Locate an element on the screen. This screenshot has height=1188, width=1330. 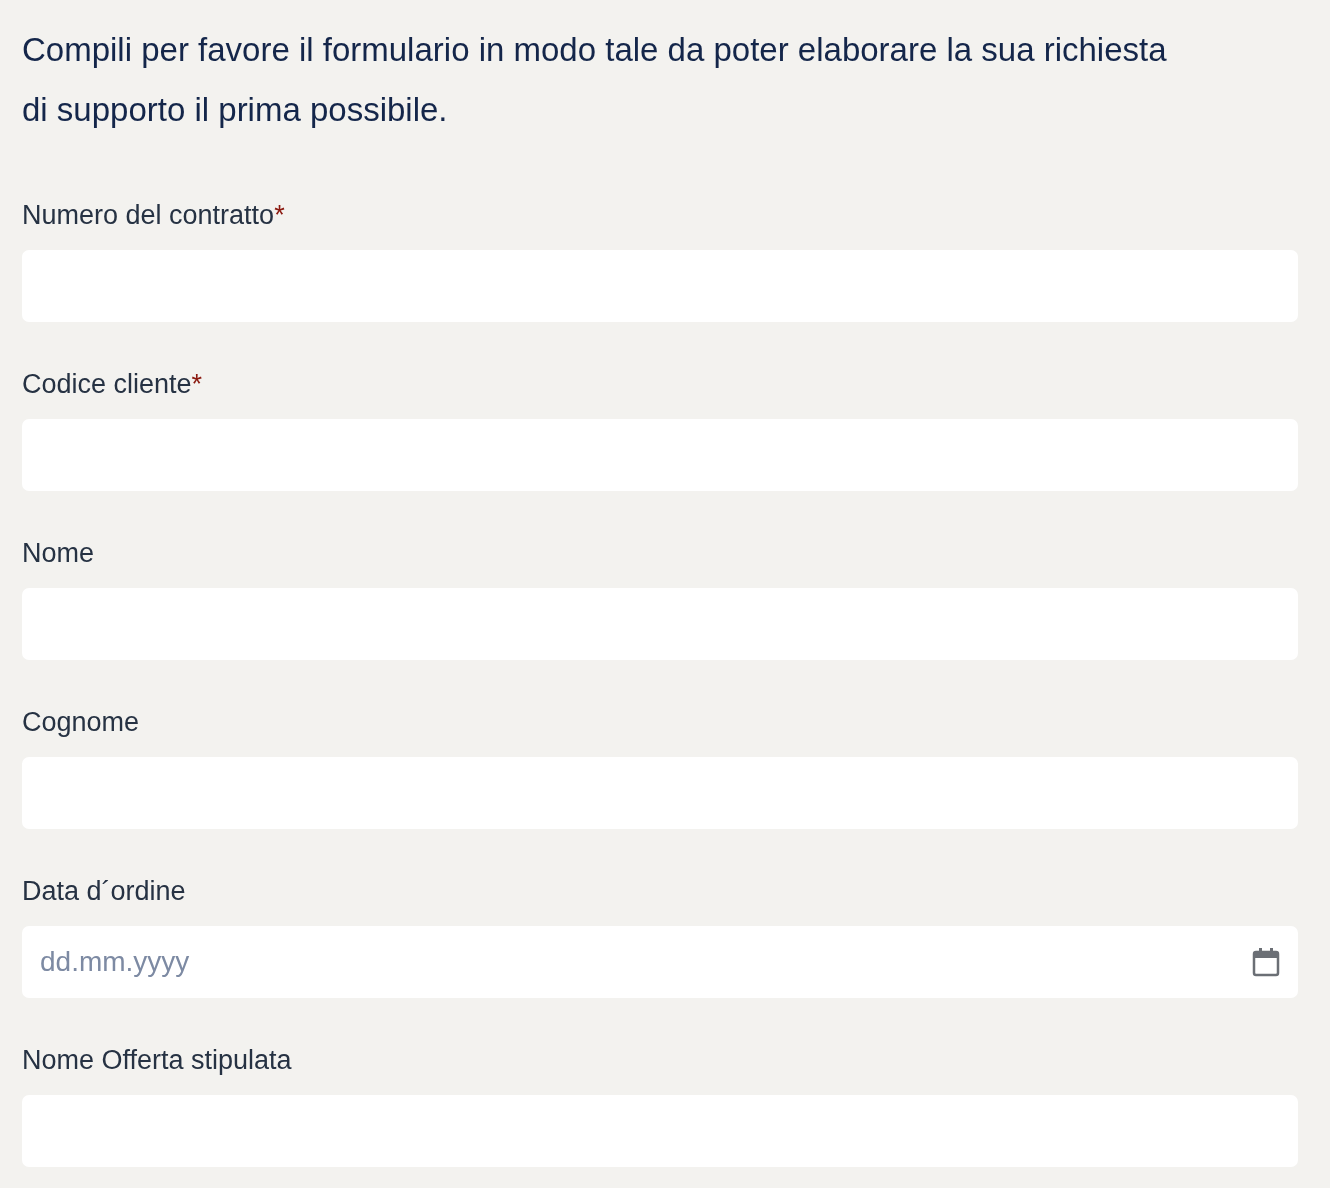
intro-text: Compili per favore il formulario in modo tale da poter elaborare la sua richiesta di supporto il prima possibile. is located at coordinates (595, 80).